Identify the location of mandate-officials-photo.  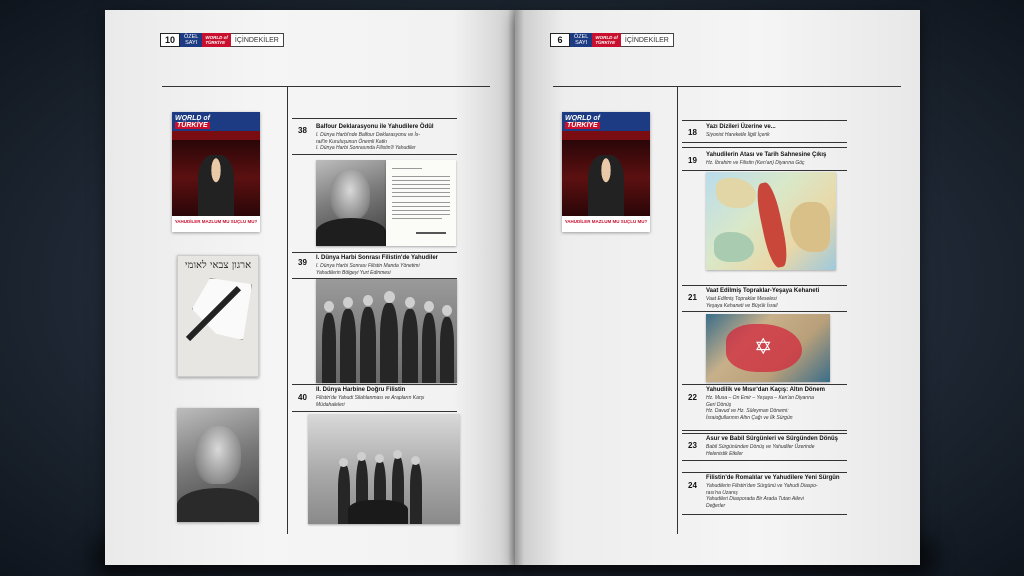
(386, 331).